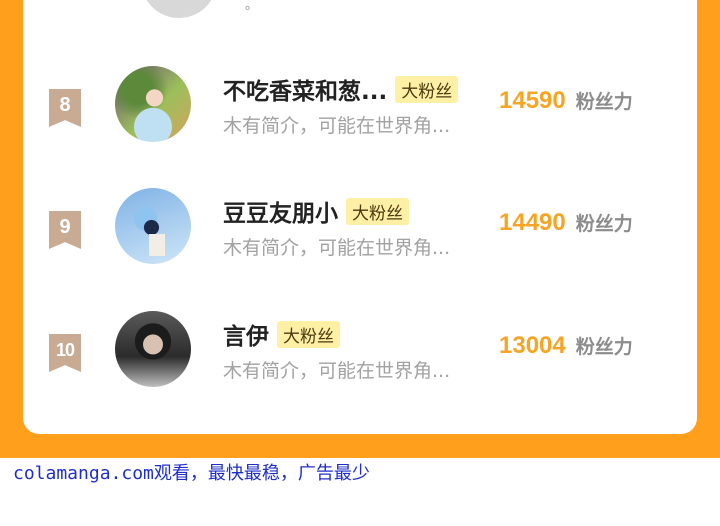 Image resolution: width=720 pixels, height=526 pixels. I want to click on score-value: 13004, so click(532, 345).